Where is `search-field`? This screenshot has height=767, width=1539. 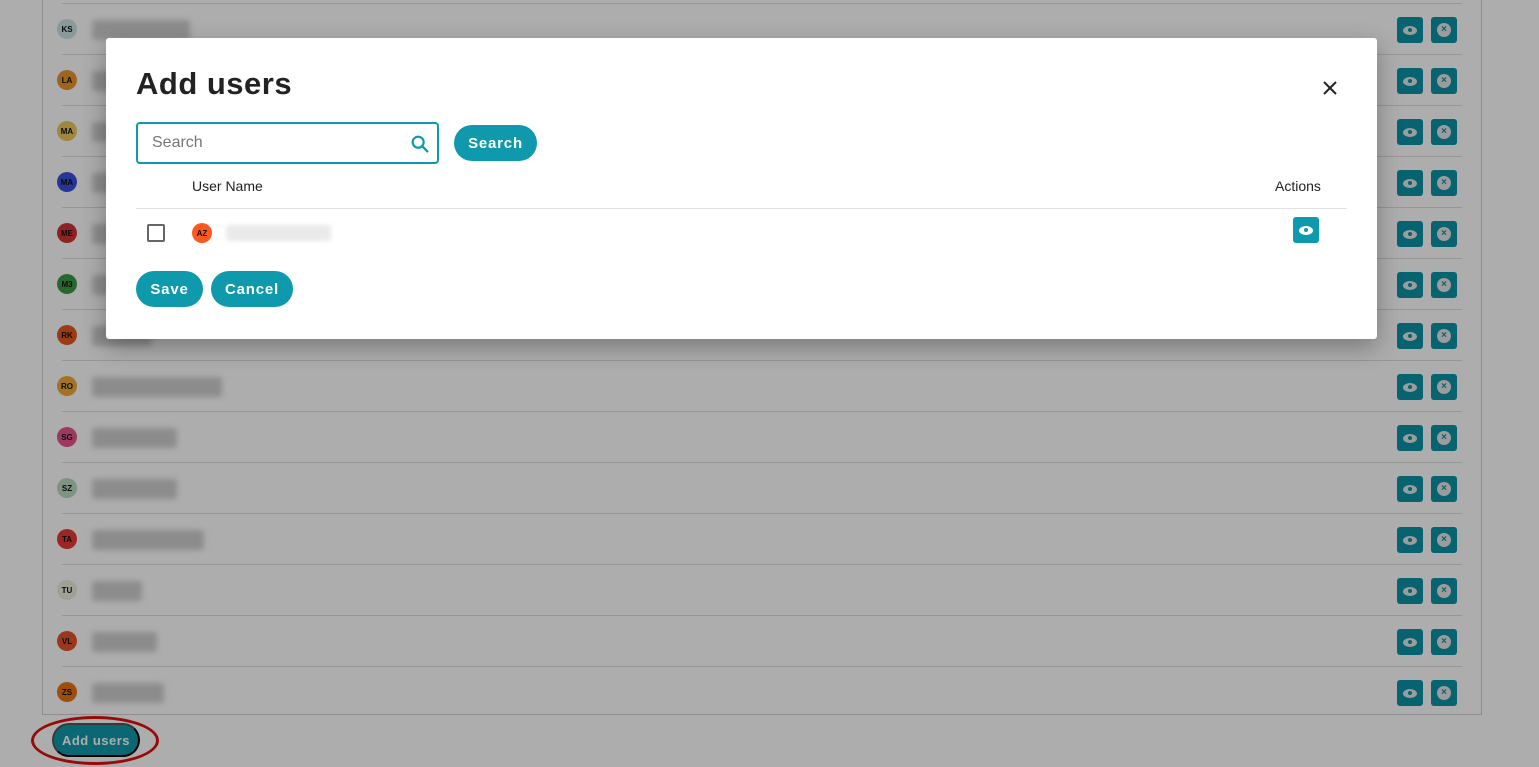
search-field is located at coordinates (287, 143).